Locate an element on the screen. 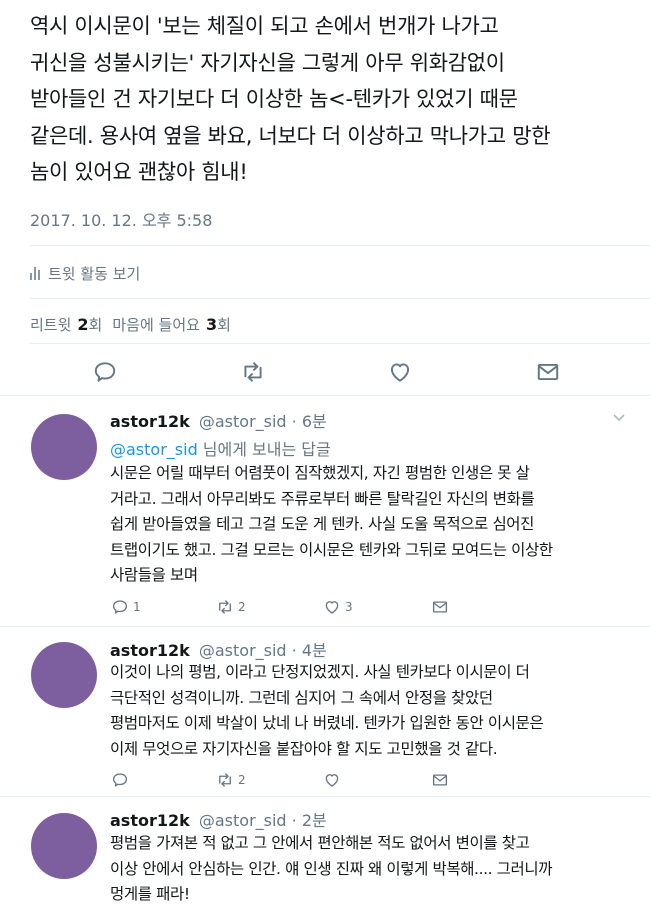 This screenshot has width=650, height=917. activity-bars-icon is located at coordinates (35, 273).